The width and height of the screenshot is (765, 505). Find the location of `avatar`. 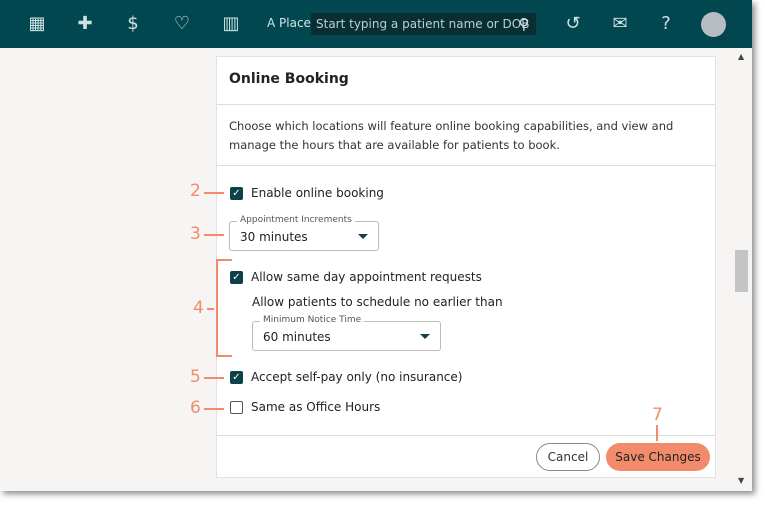

avatar is located at coordinates (713, 24).